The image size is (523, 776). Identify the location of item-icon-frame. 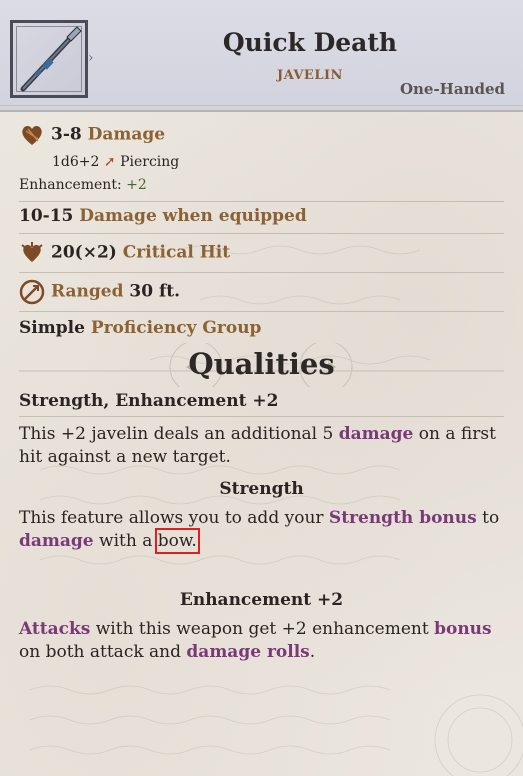
(49, 59).